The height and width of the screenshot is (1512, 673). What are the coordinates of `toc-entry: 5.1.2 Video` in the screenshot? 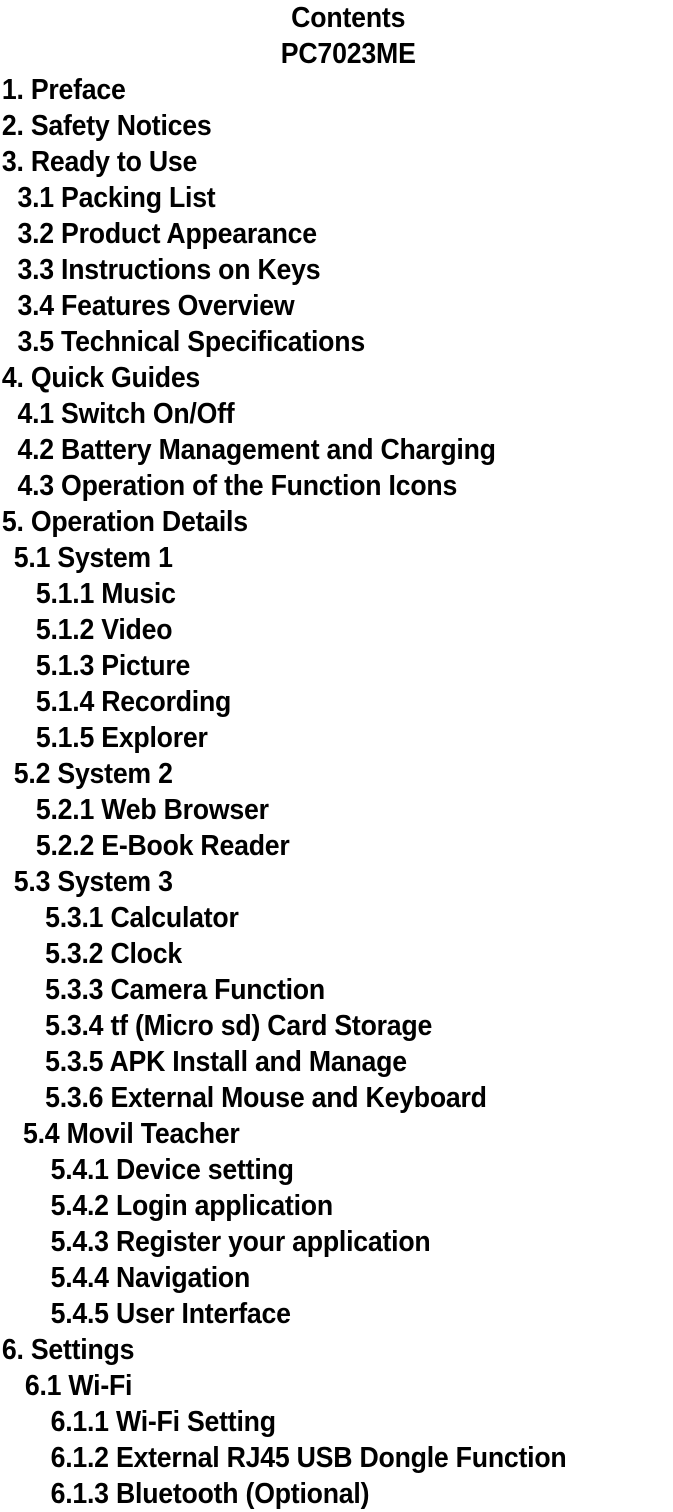 It's located at (309, 630).